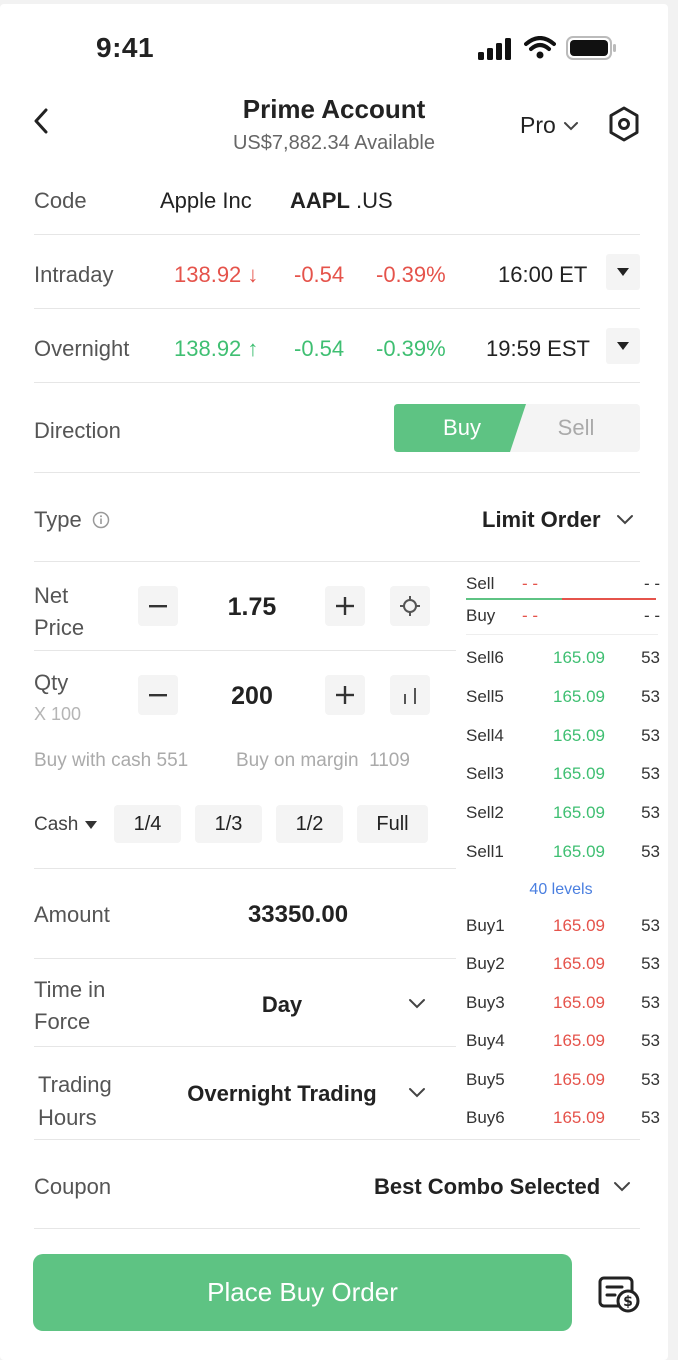 This screenshot has width=678, height=1360. Describe the element at coordinates (282, 1094) in the screenshot. I see `trading-hours-value: Overnight Trading` at that location.